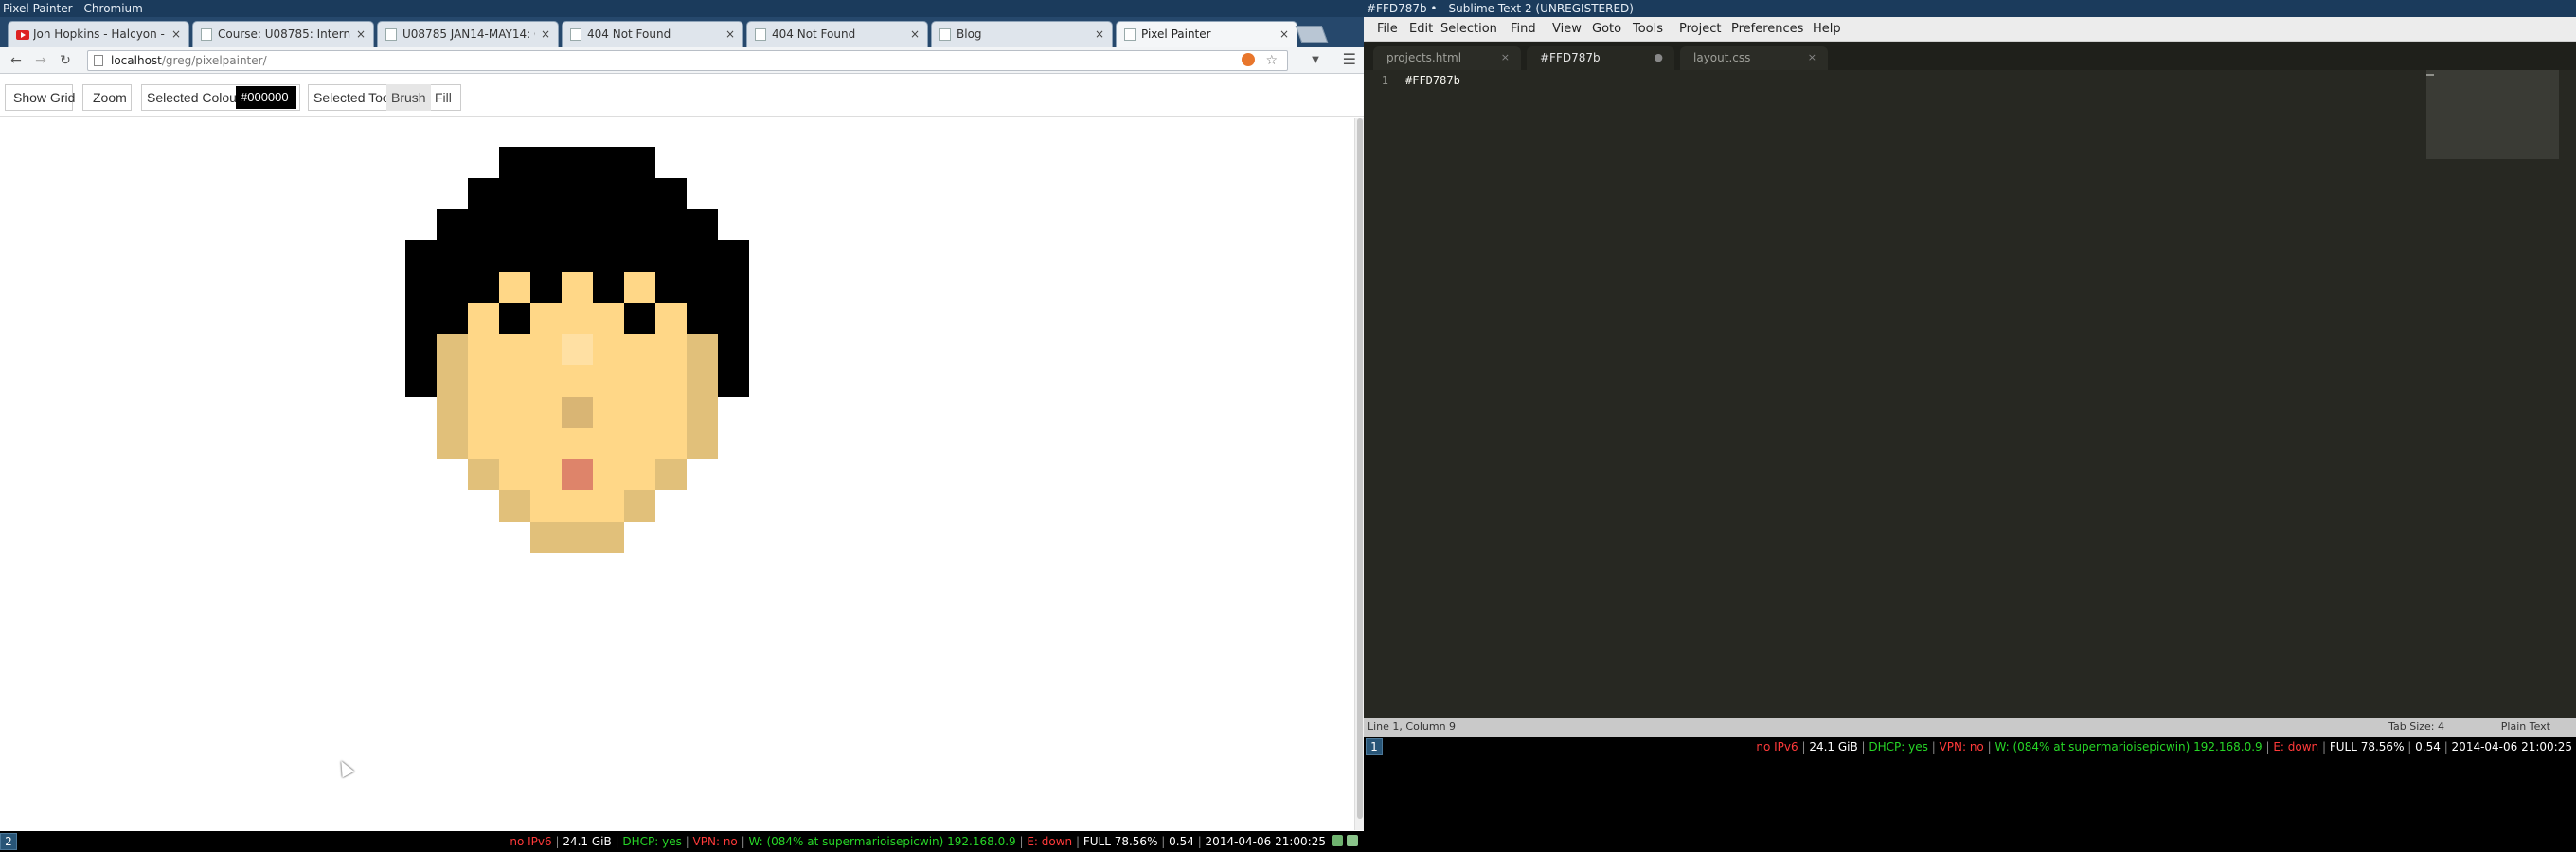  Describe the element at coordinates (1387, 29) in the screenshot. I see `menu-file: File` at that location.